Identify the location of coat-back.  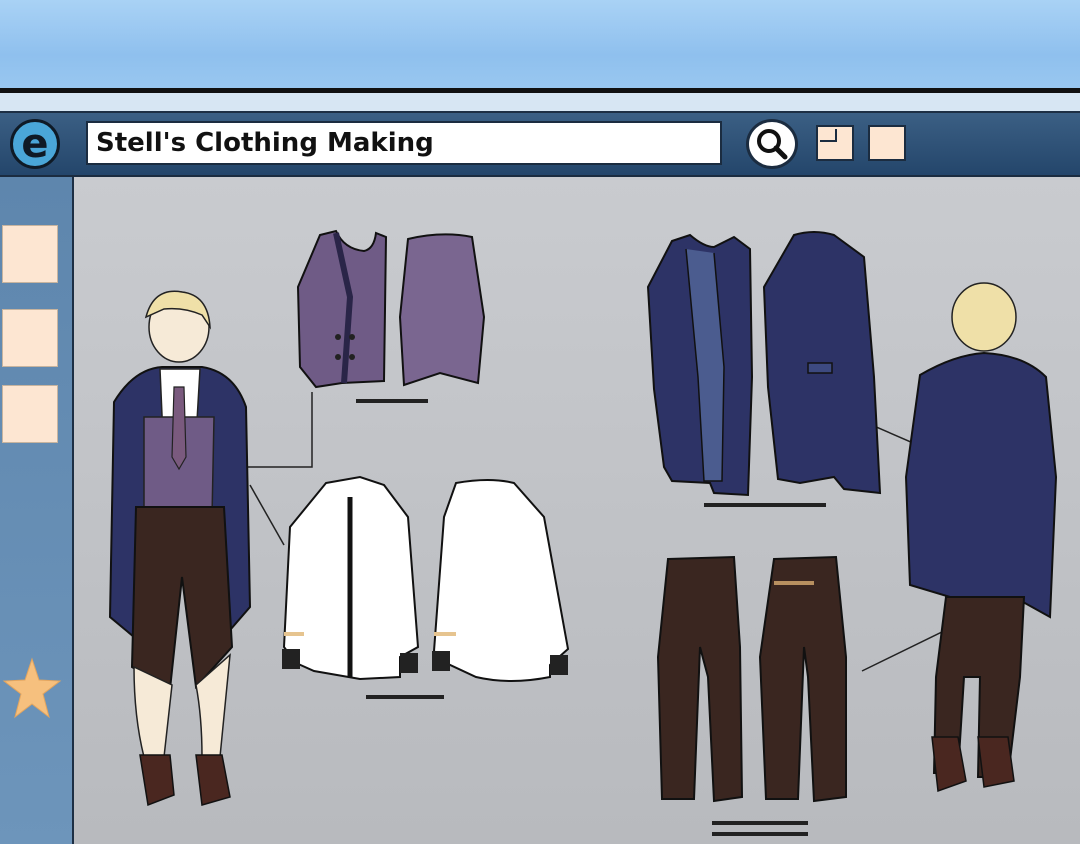
(822, 363).